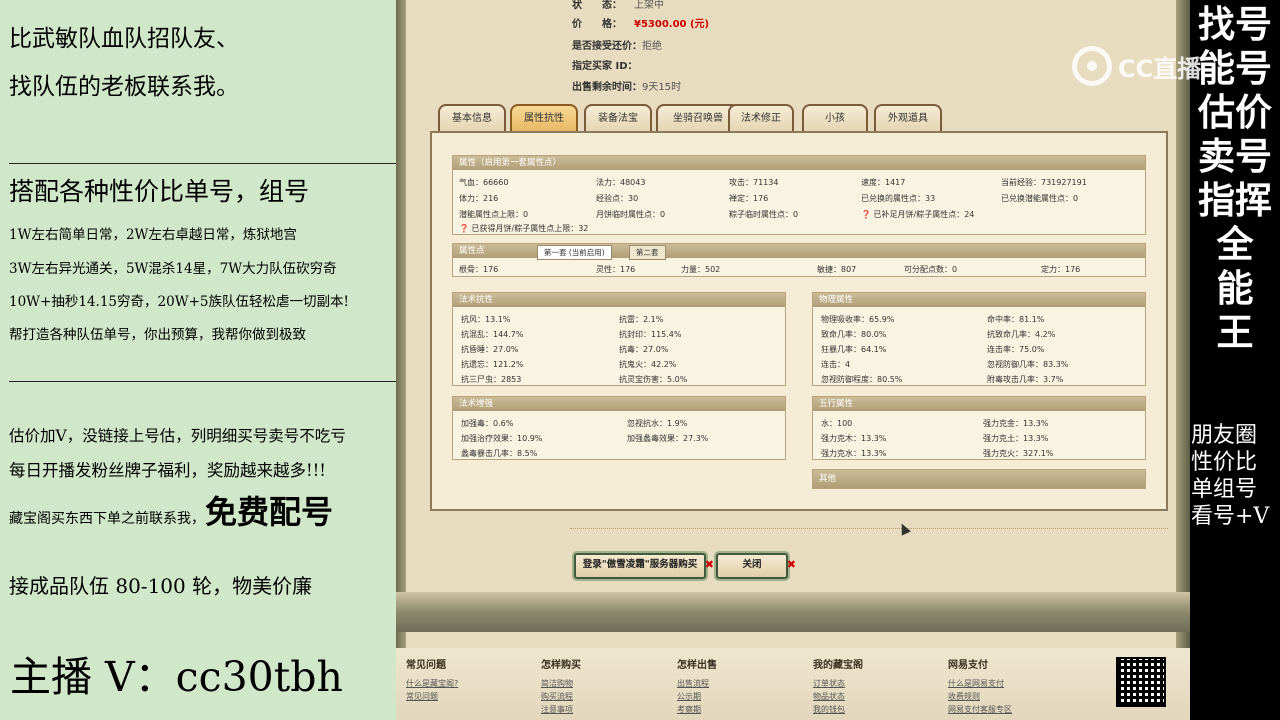 The image size is (1280, 720). What do you see at coordinates (491, 379) in the screenshot?
I see `resist-cell: 抗三尸虫：2853` at bounding box center [491, 379].